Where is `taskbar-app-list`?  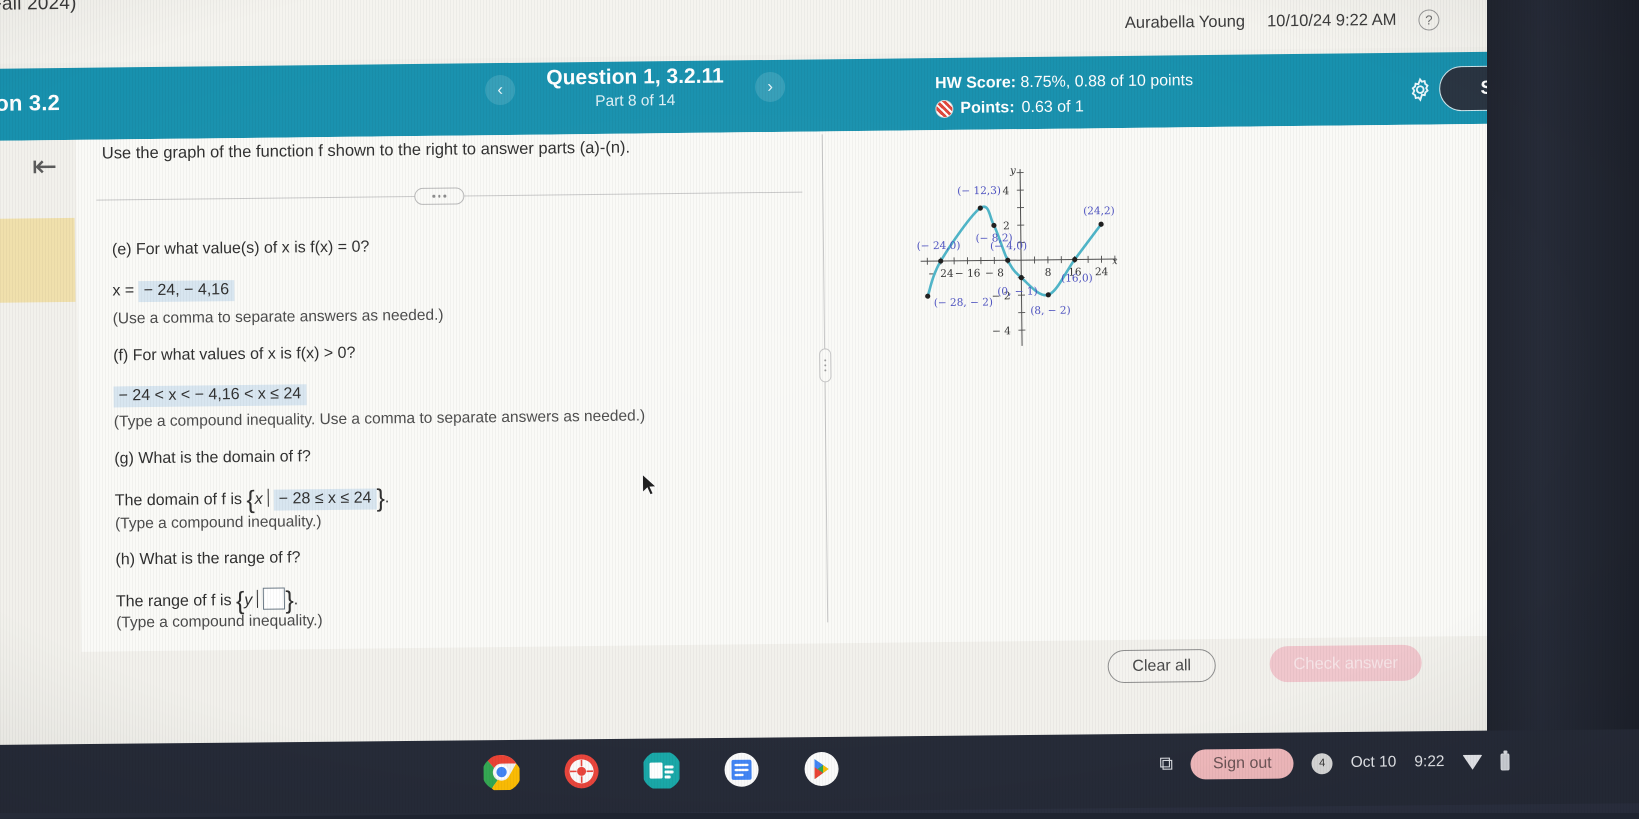
taskbar-app-list is located at coordinates (661, 770).